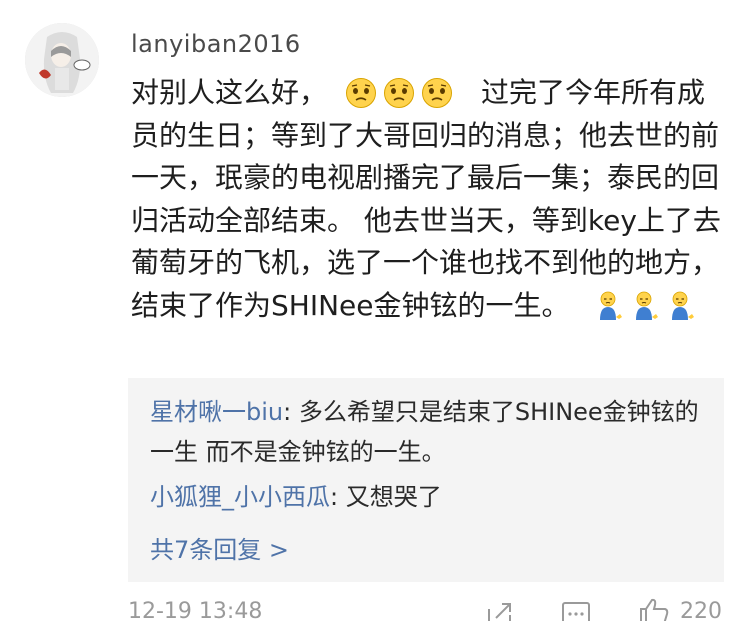 This screenshot has height=621, width=749. I want to click on like-count: 220, so click(701, 610).